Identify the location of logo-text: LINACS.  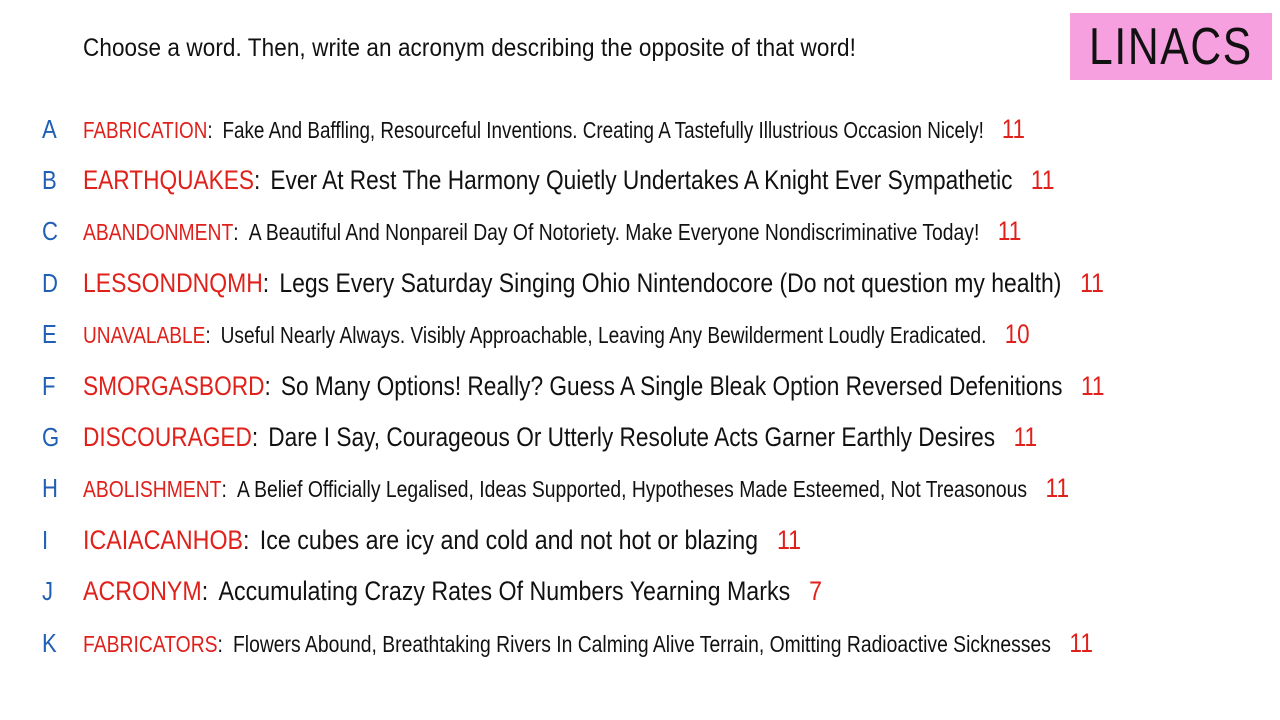
(1171, 46).